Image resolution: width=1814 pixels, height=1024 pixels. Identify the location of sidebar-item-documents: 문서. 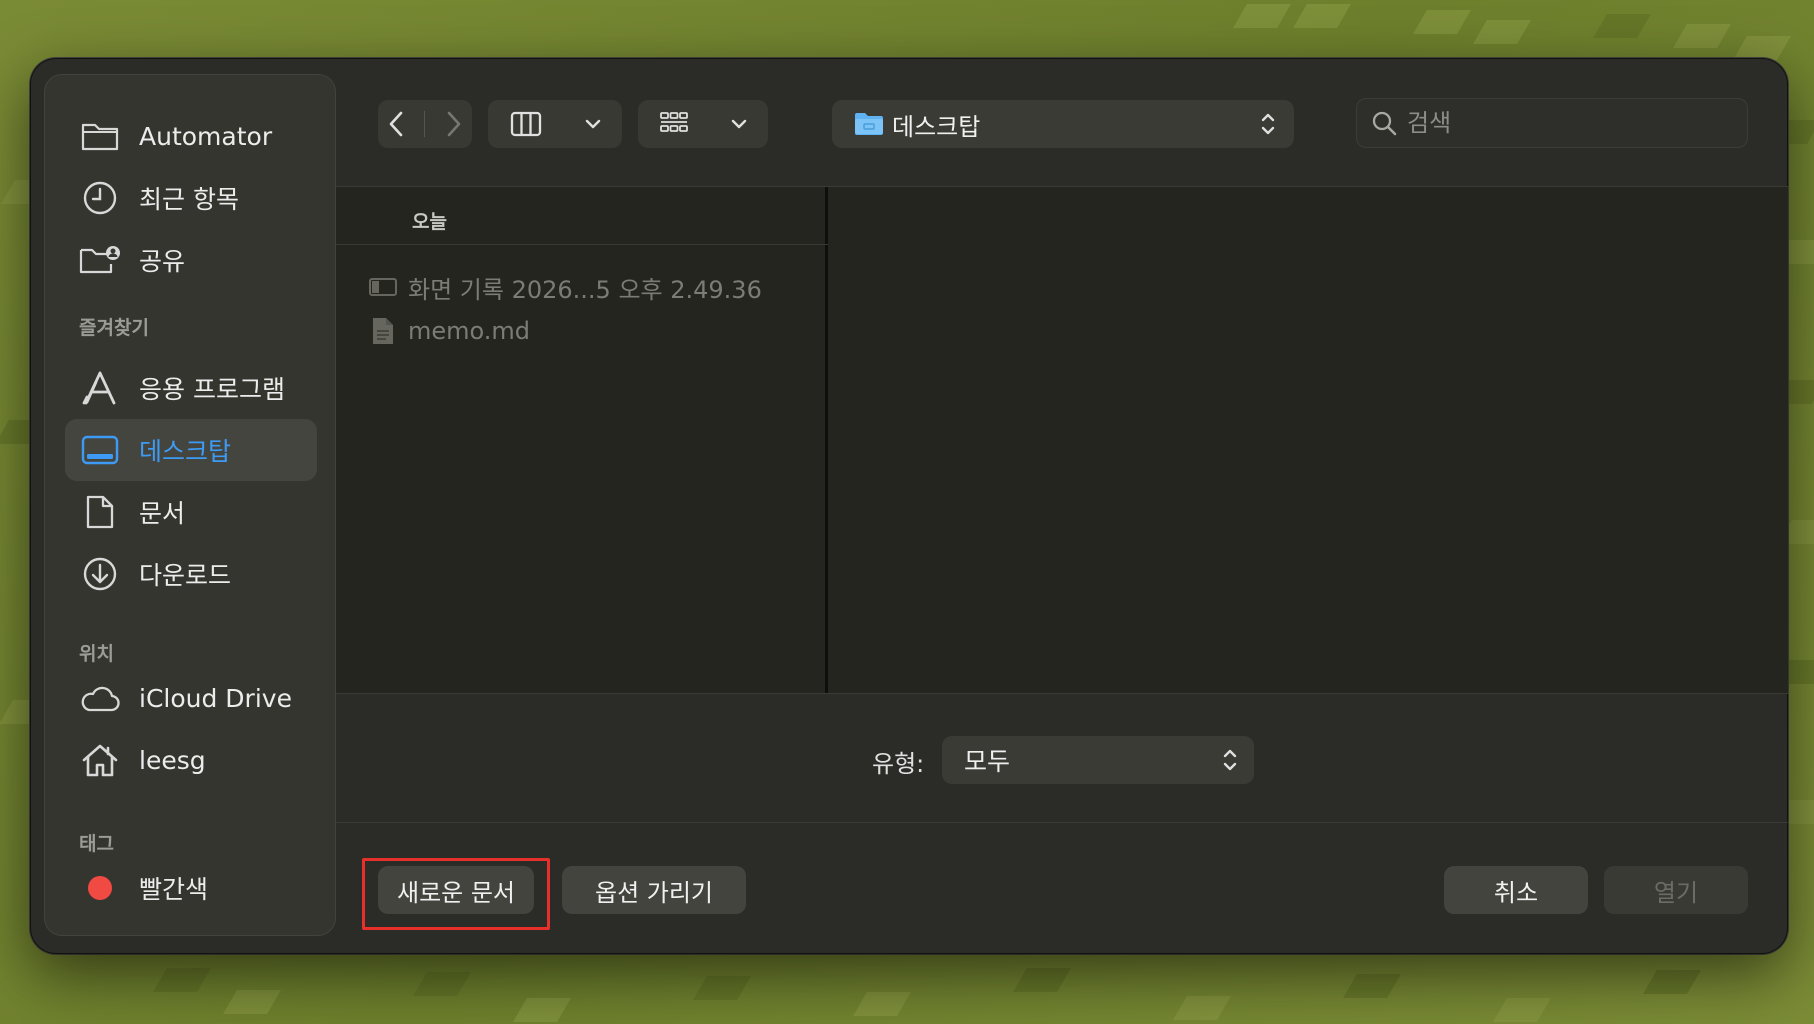
(191, 512).